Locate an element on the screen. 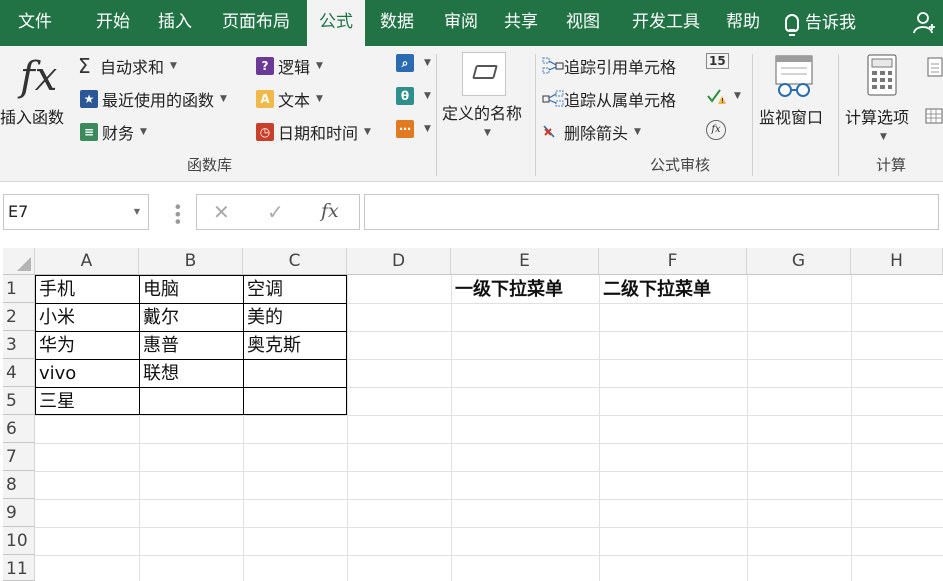  math-trig-button: θ ▼ is located at coordinates (413, 96).